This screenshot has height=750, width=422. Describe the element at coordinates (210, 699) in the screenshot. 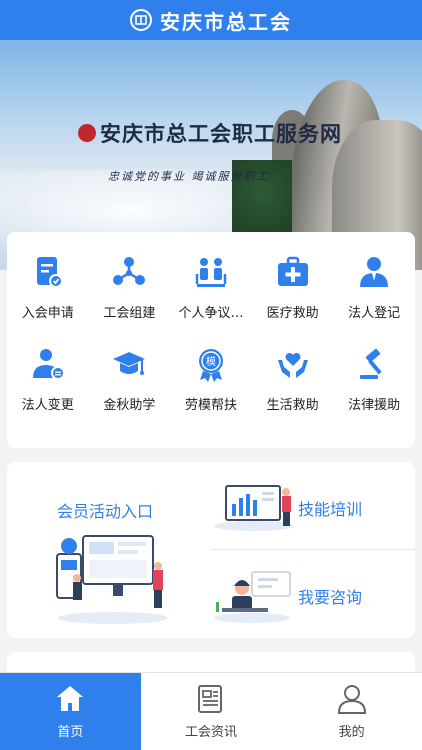

I see `news-icon` at that location.